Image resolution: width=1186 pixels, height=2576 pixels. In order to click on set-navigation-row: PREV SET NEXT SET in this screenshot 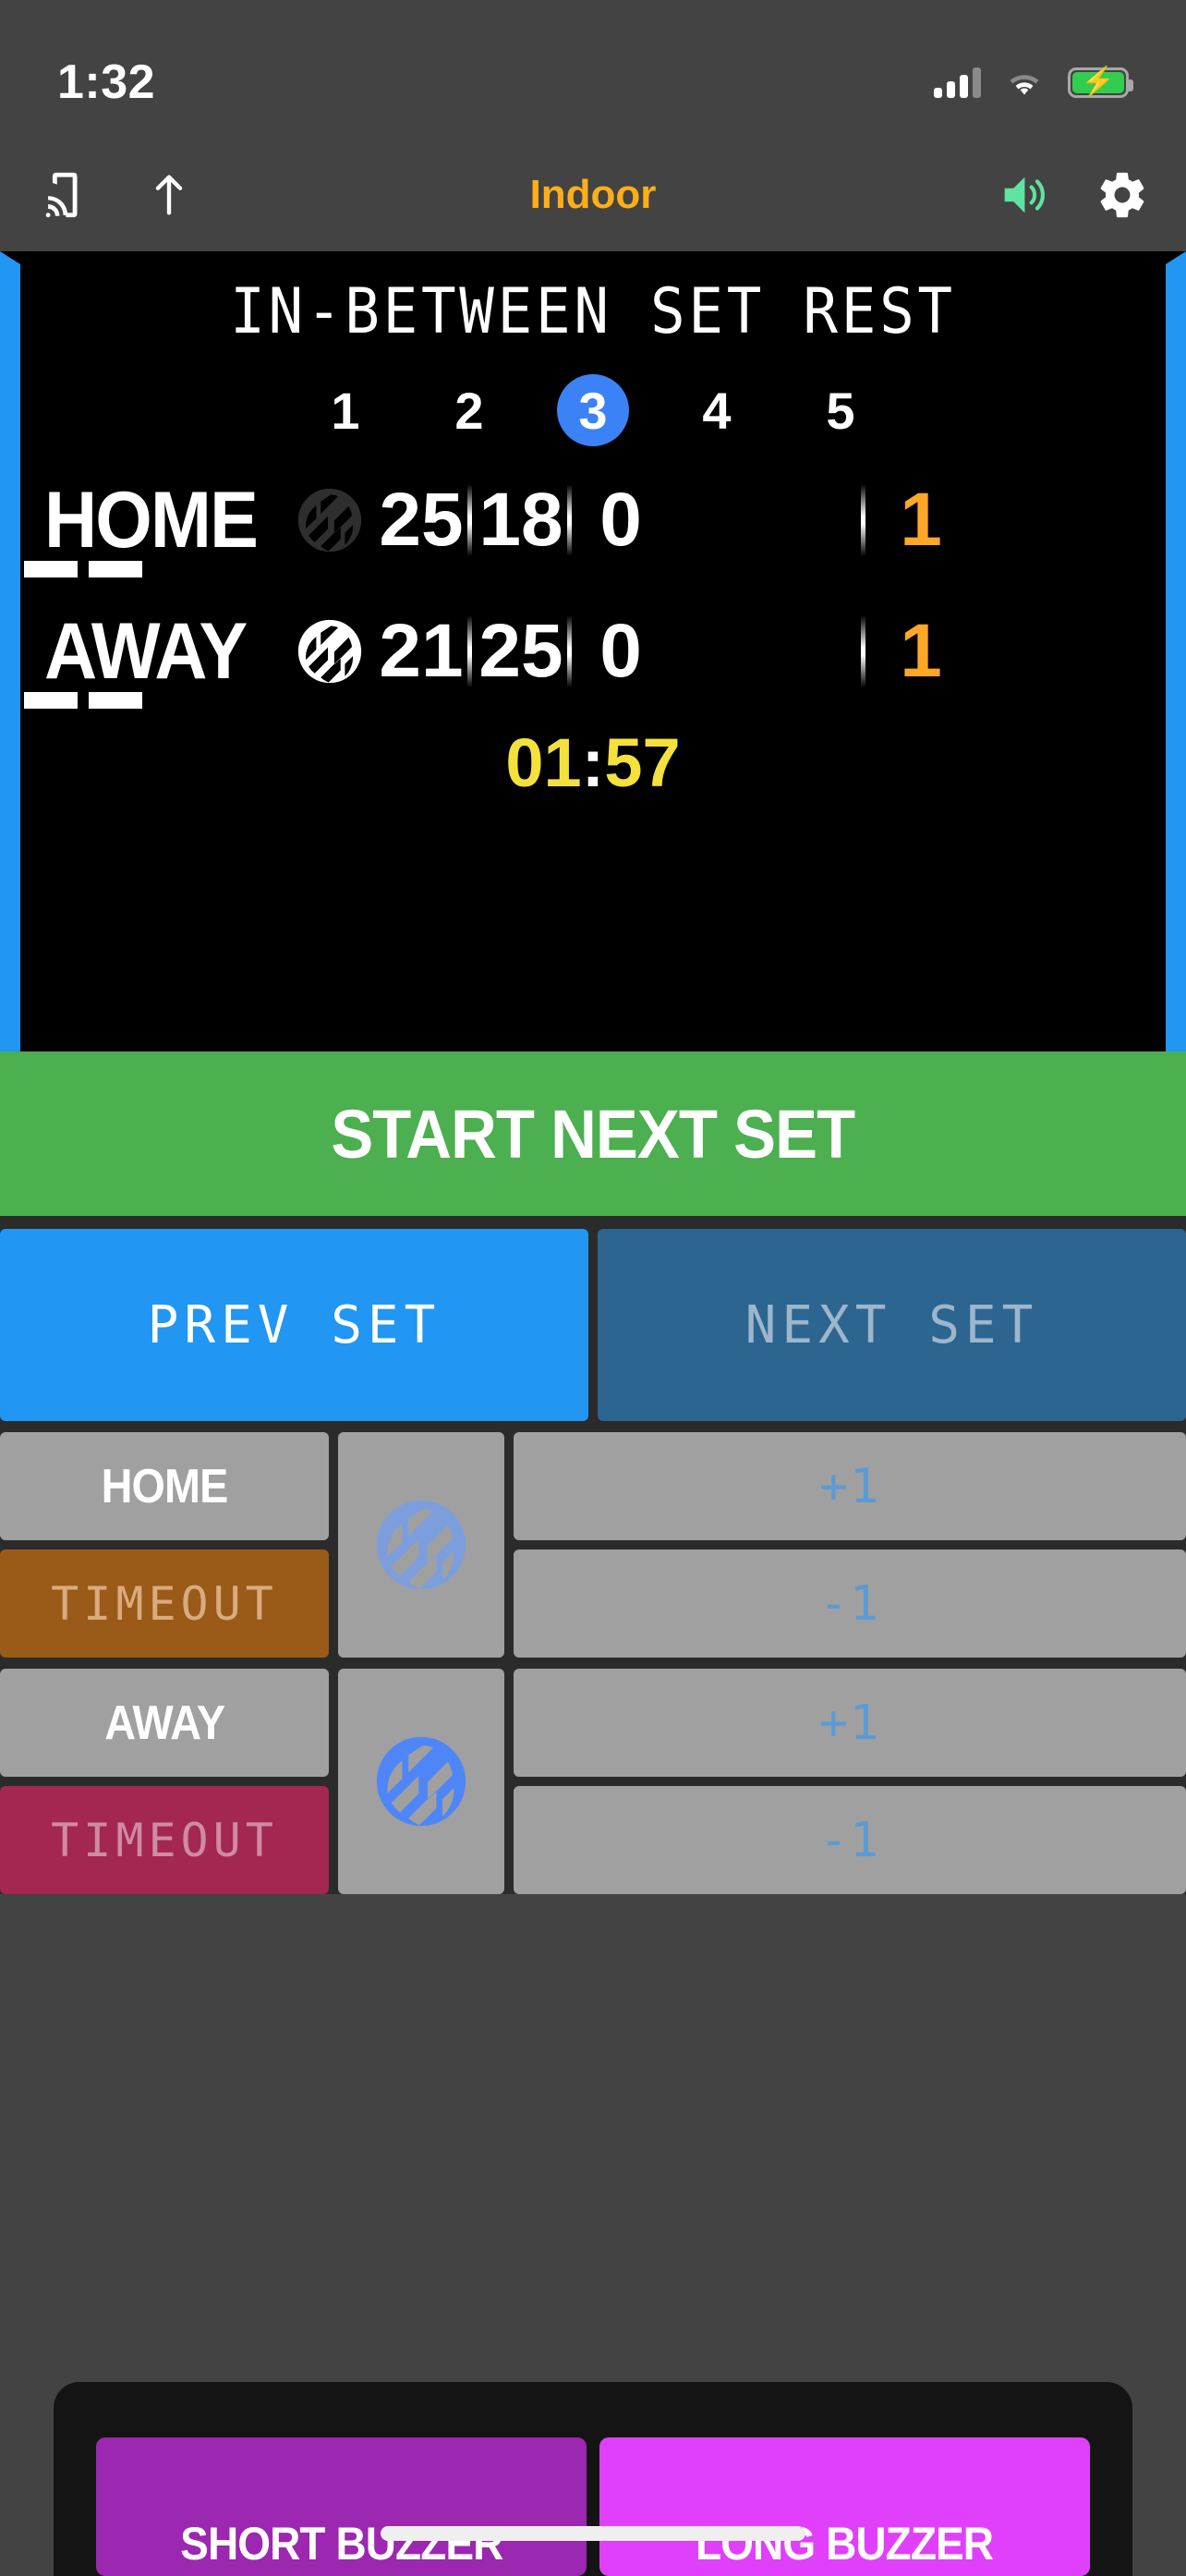, I will do `click(593, 1318)`.